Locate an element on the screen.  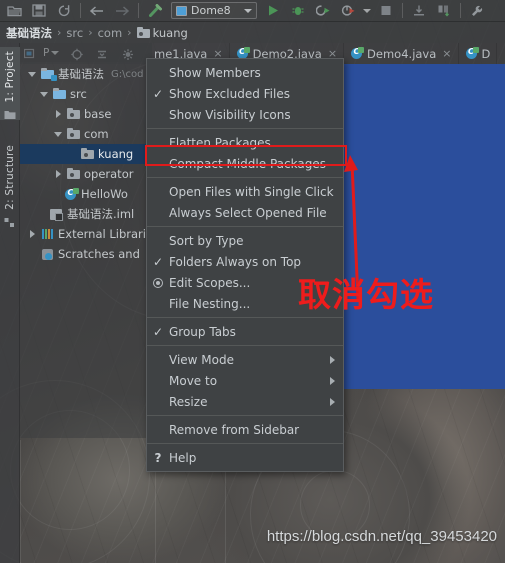
java-class-icon is located at coordinates (357, 53).